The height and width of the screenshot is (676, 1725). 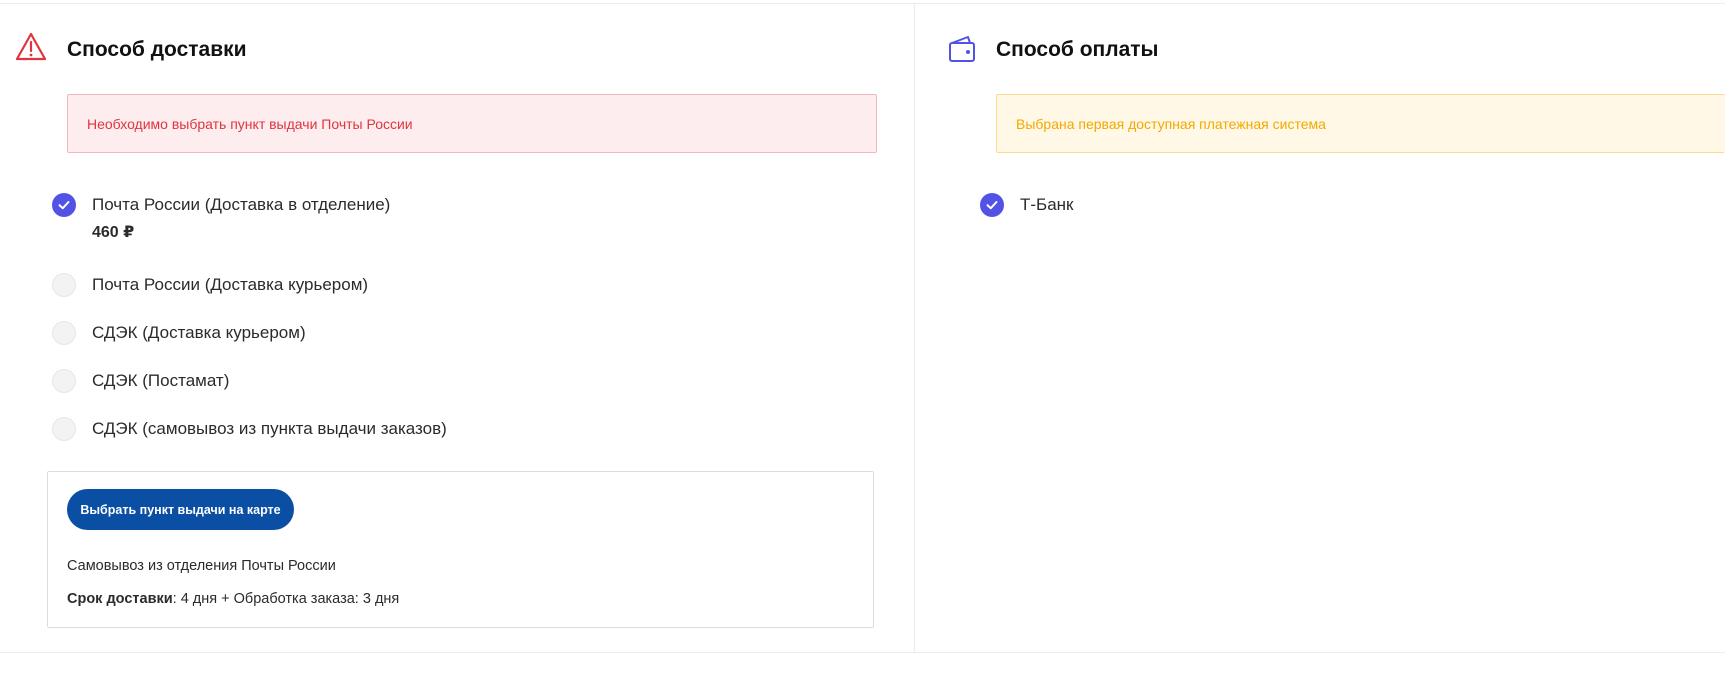 I want to click on option-label: СДЭК (Постамат), so click(x=161, y=380).